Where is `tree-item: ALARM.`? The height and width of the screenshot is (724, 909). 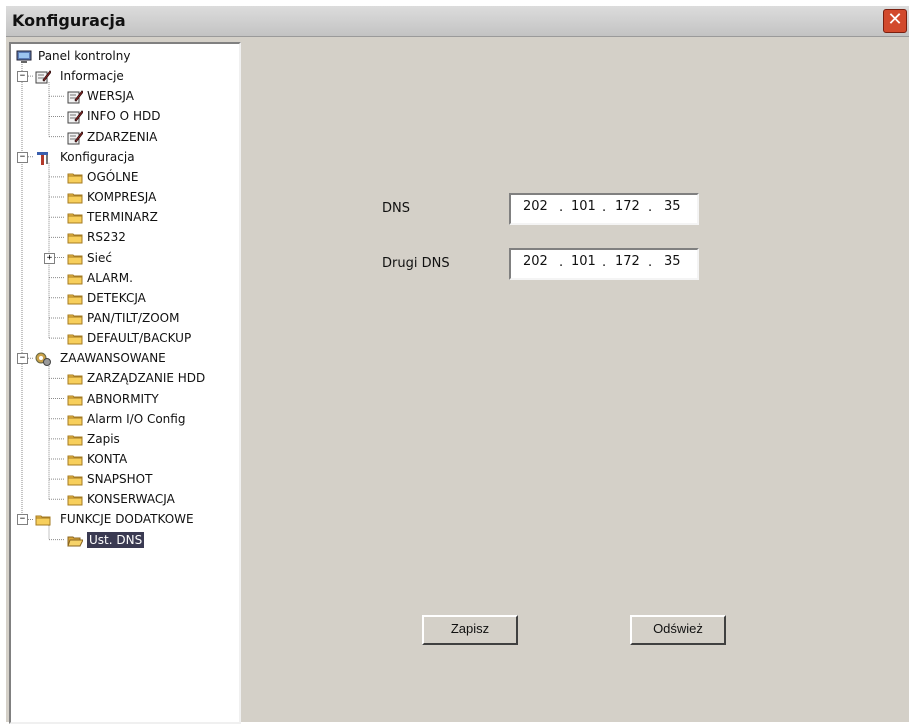
tree-item: ALARM. is located at coordinates (125, 278).